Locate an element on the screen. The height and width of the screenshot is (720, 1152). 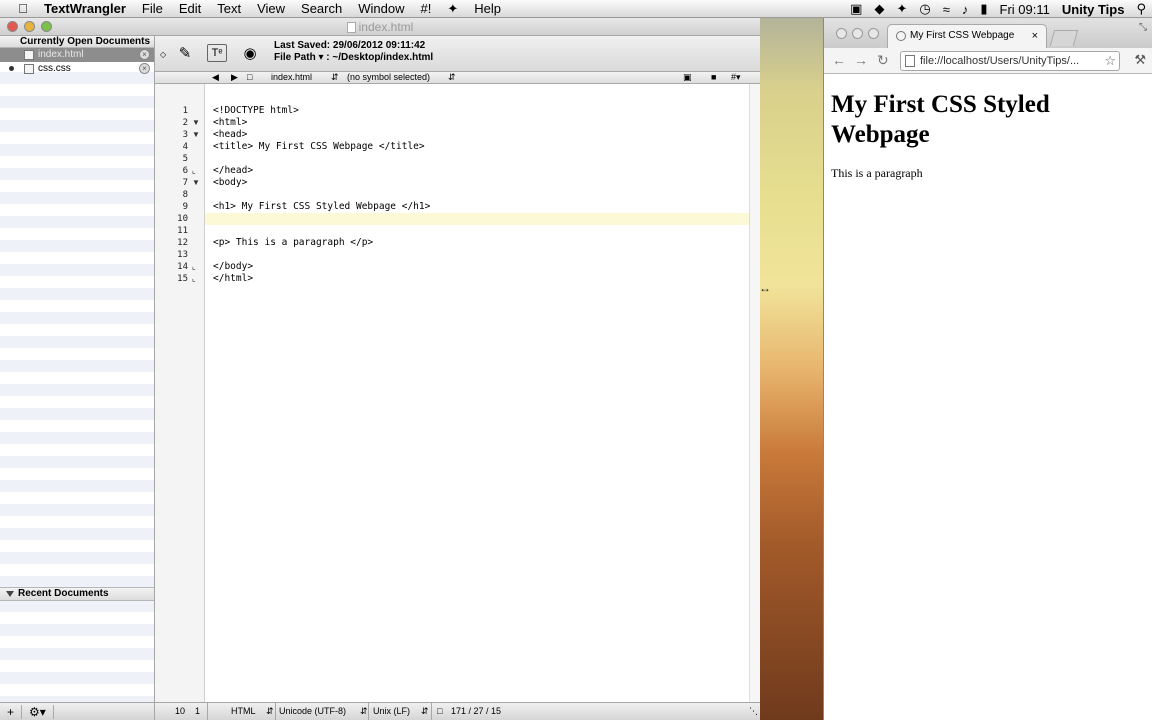
volume-icon: ♪ is located at coordinates (965, 9).